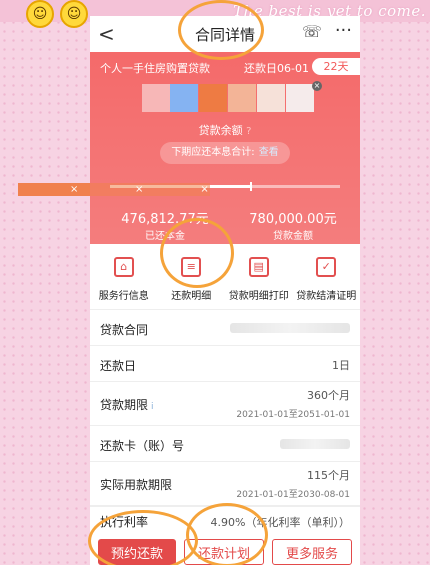 This screenshot has width=430, height=565. I want to click on row-repay-day: 还款日 1日, so click(225, 364).